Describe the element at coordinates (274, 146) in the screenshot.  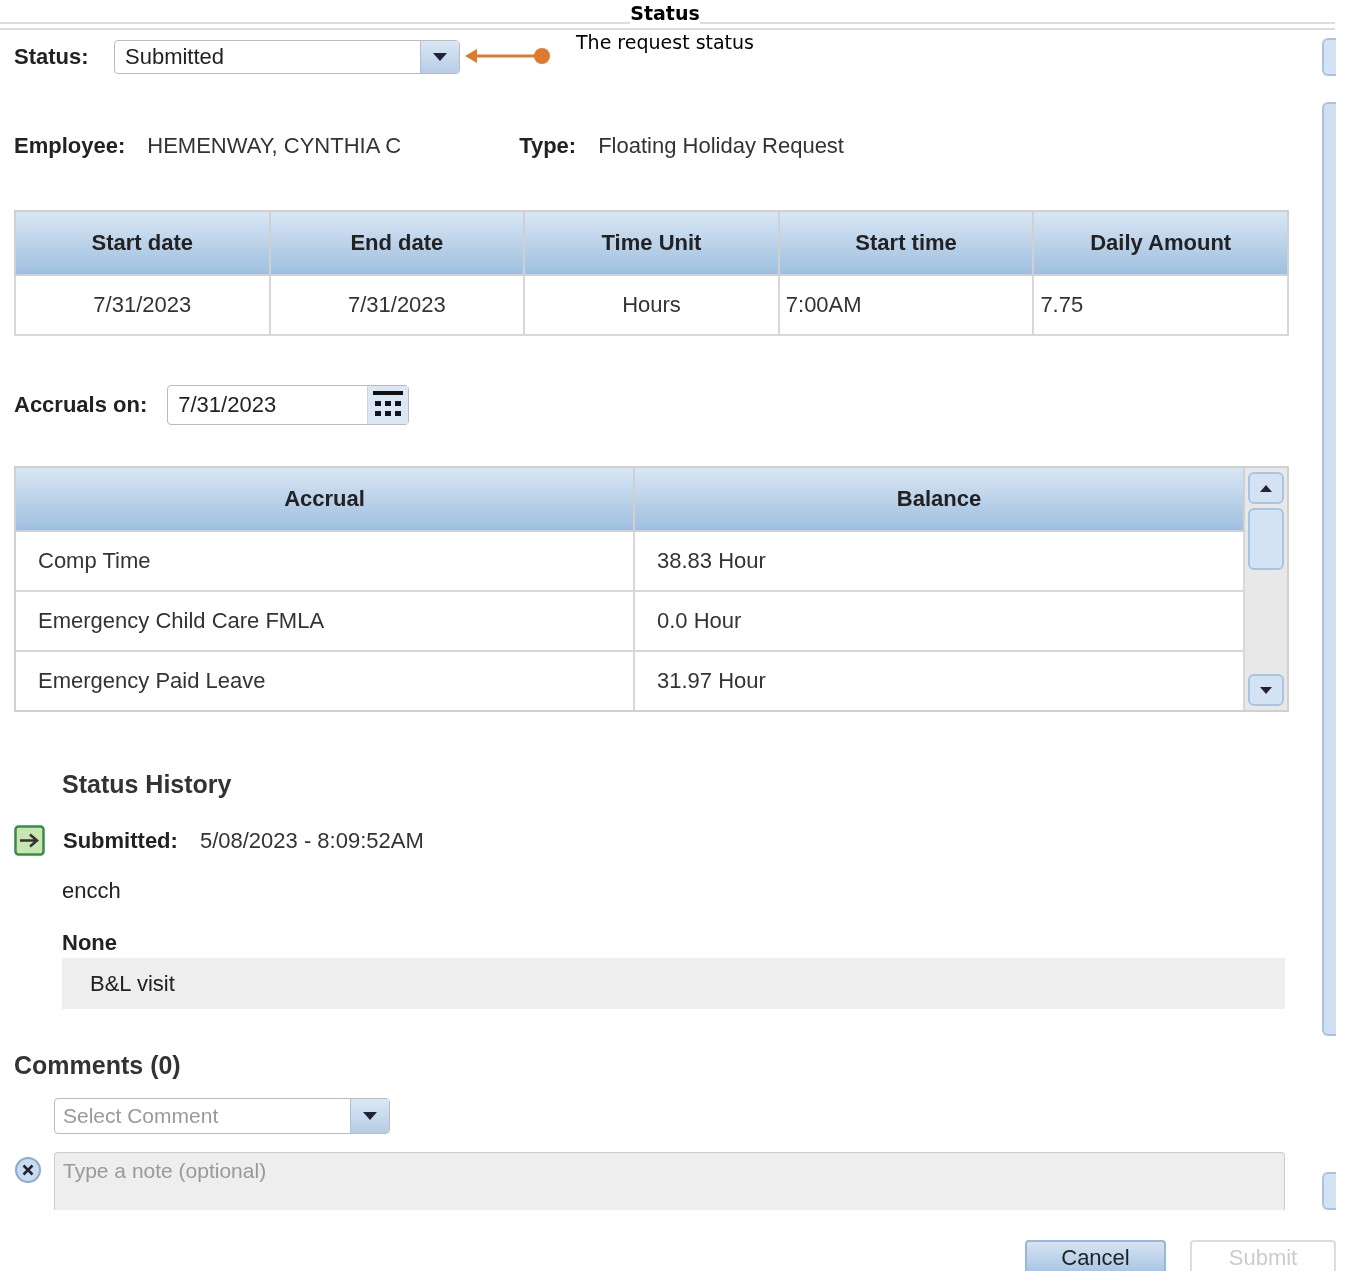
I see `field-value: HEMENWAY, CYNTHIA C` at that location.